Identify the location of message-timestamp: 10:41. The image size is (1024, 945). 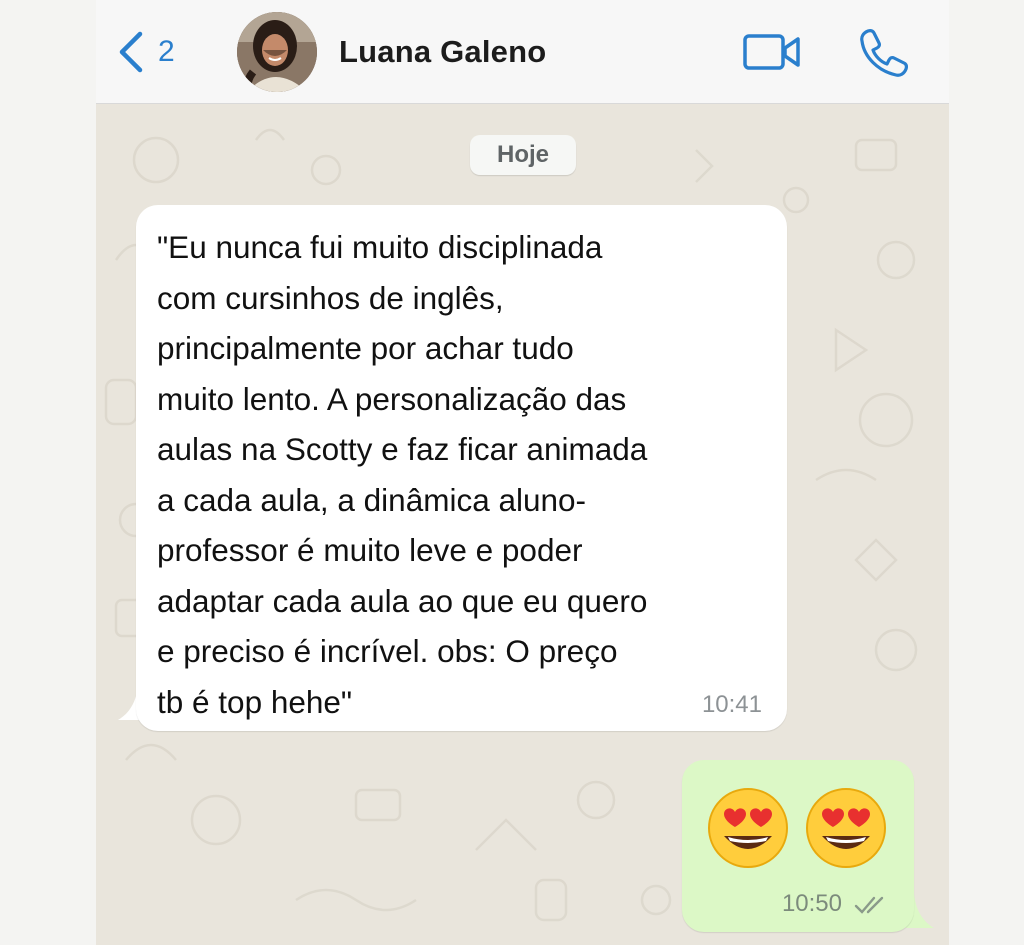
(731, 704).